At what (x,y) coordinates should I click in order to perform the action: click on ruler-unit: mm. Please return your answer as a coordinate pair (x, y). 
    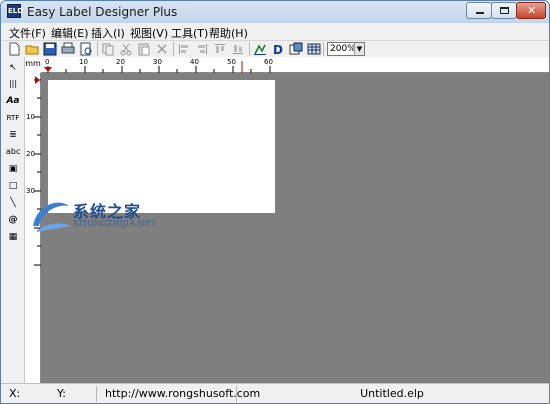
    Looking at the image, I should click on (33, 65).